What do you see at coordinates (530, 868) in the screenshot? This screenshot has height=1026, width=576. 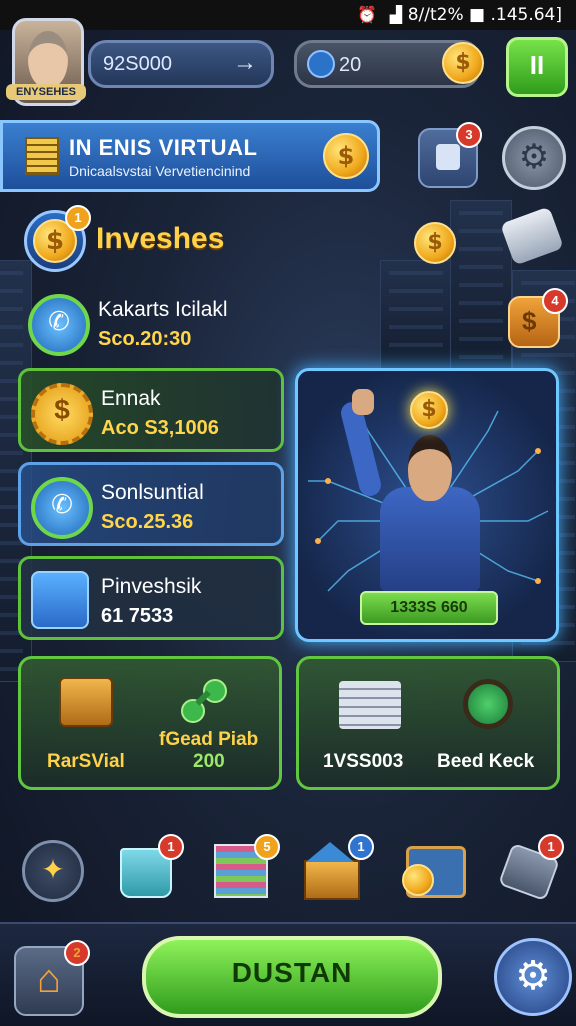 I see `hammer-hand-icon: 1` at bounding box center [530, 868].